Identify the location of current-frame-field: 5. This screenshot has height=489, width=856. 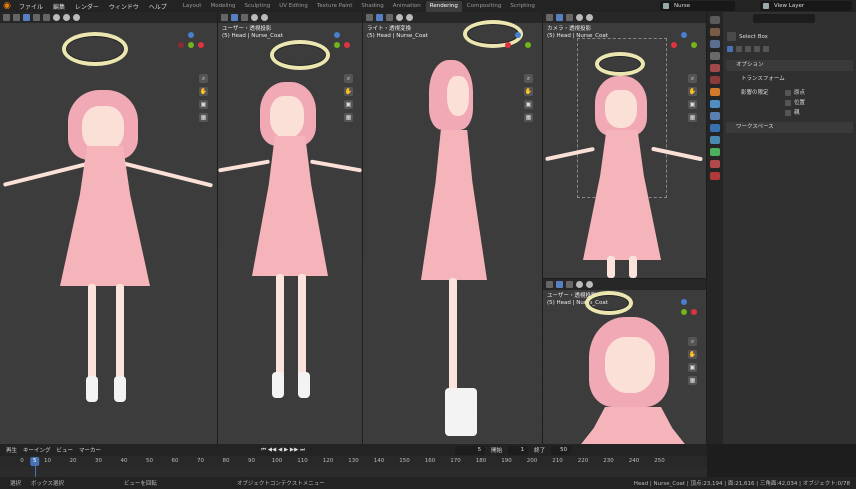
(470, 450).